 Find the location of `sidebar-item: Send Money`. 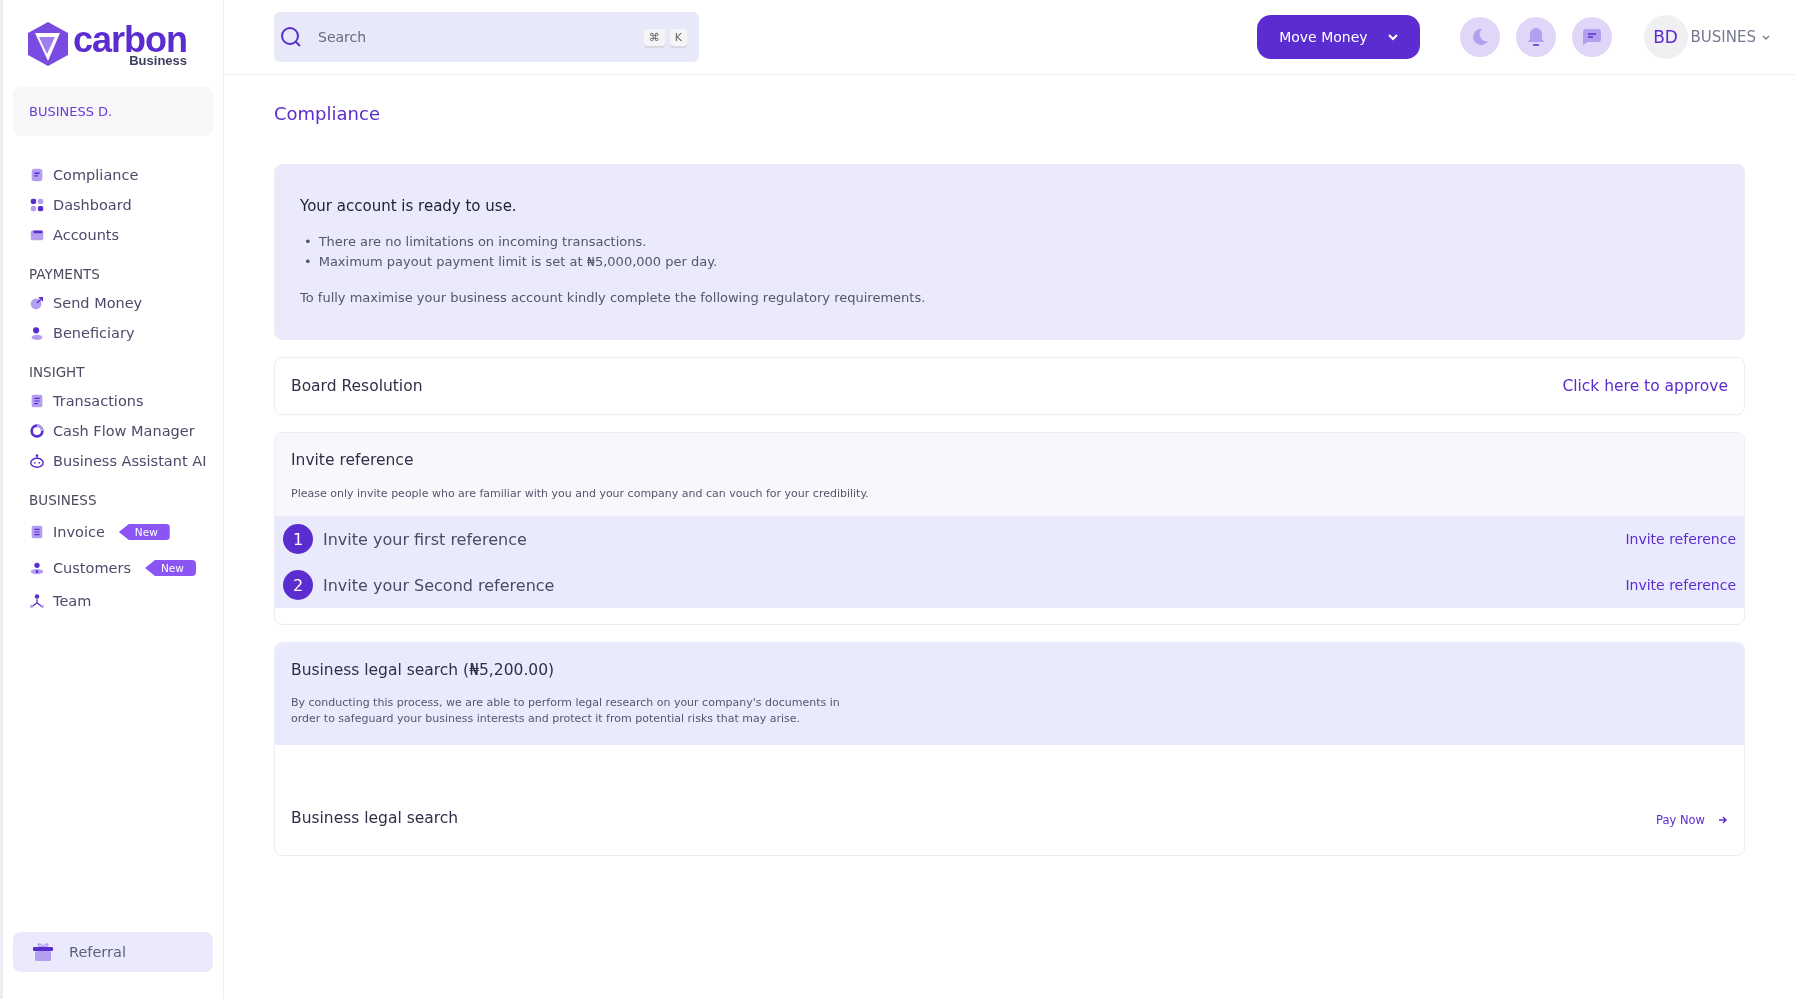

sidebar-item: Send Money is located at coordinates (121, 303).